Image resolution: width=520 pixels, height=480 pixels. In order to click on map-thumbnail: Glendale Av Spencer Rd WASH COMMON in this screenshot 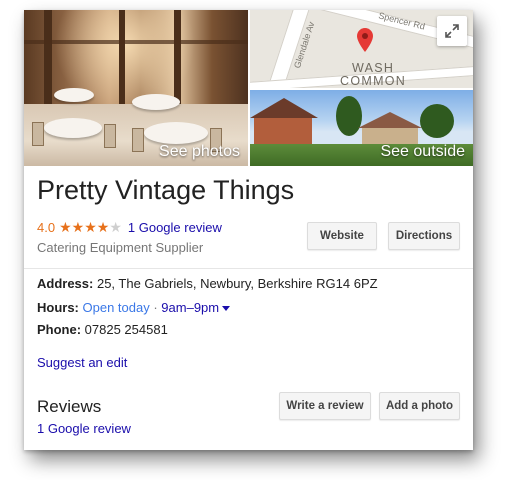, I will do `click(361, 49)`.